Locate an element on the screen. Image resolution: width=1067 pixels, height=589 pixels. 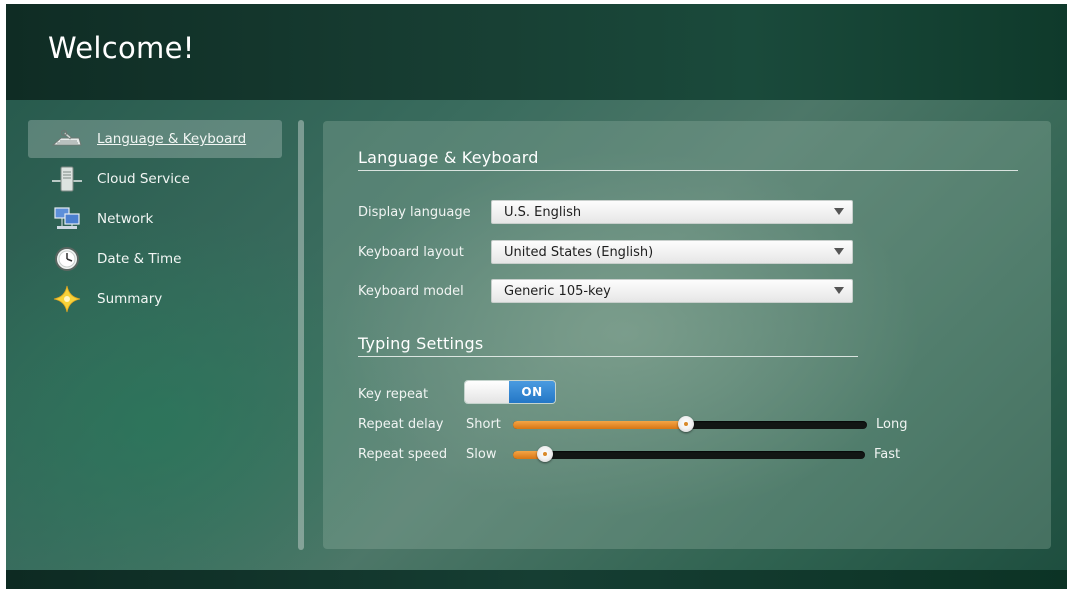
repeat-delay-slider is located at coordinates (690, 424).